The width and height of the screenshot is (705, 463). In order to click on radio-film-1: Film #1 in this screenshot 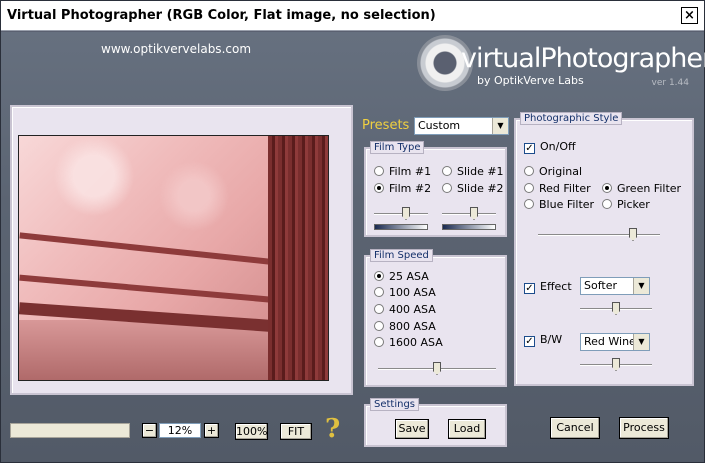, I will do `click(402, 171)`.